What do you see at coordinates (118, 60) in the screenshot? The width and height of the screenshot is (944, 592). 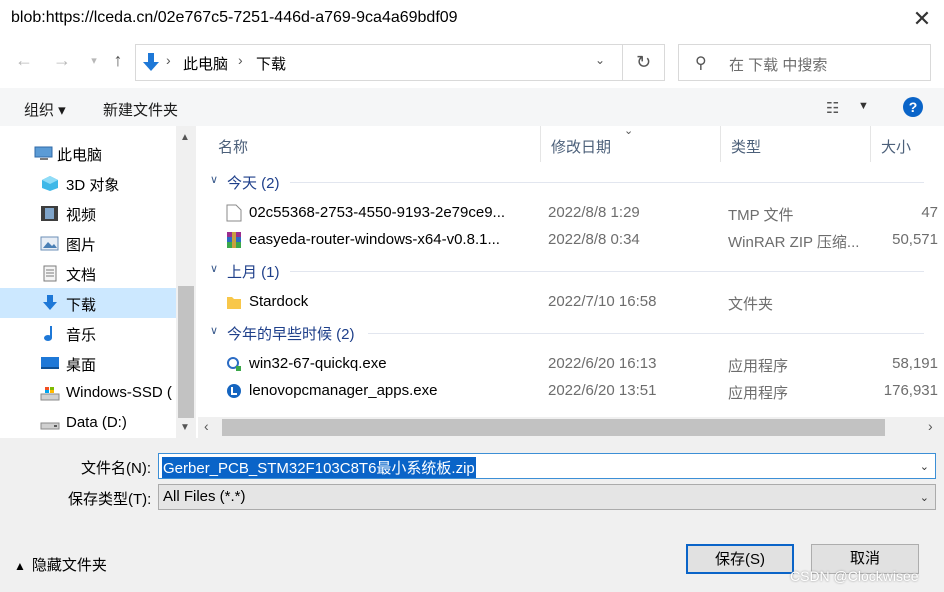 I see `up-arrow-icon: ↑` at bounding box center [118, 60].